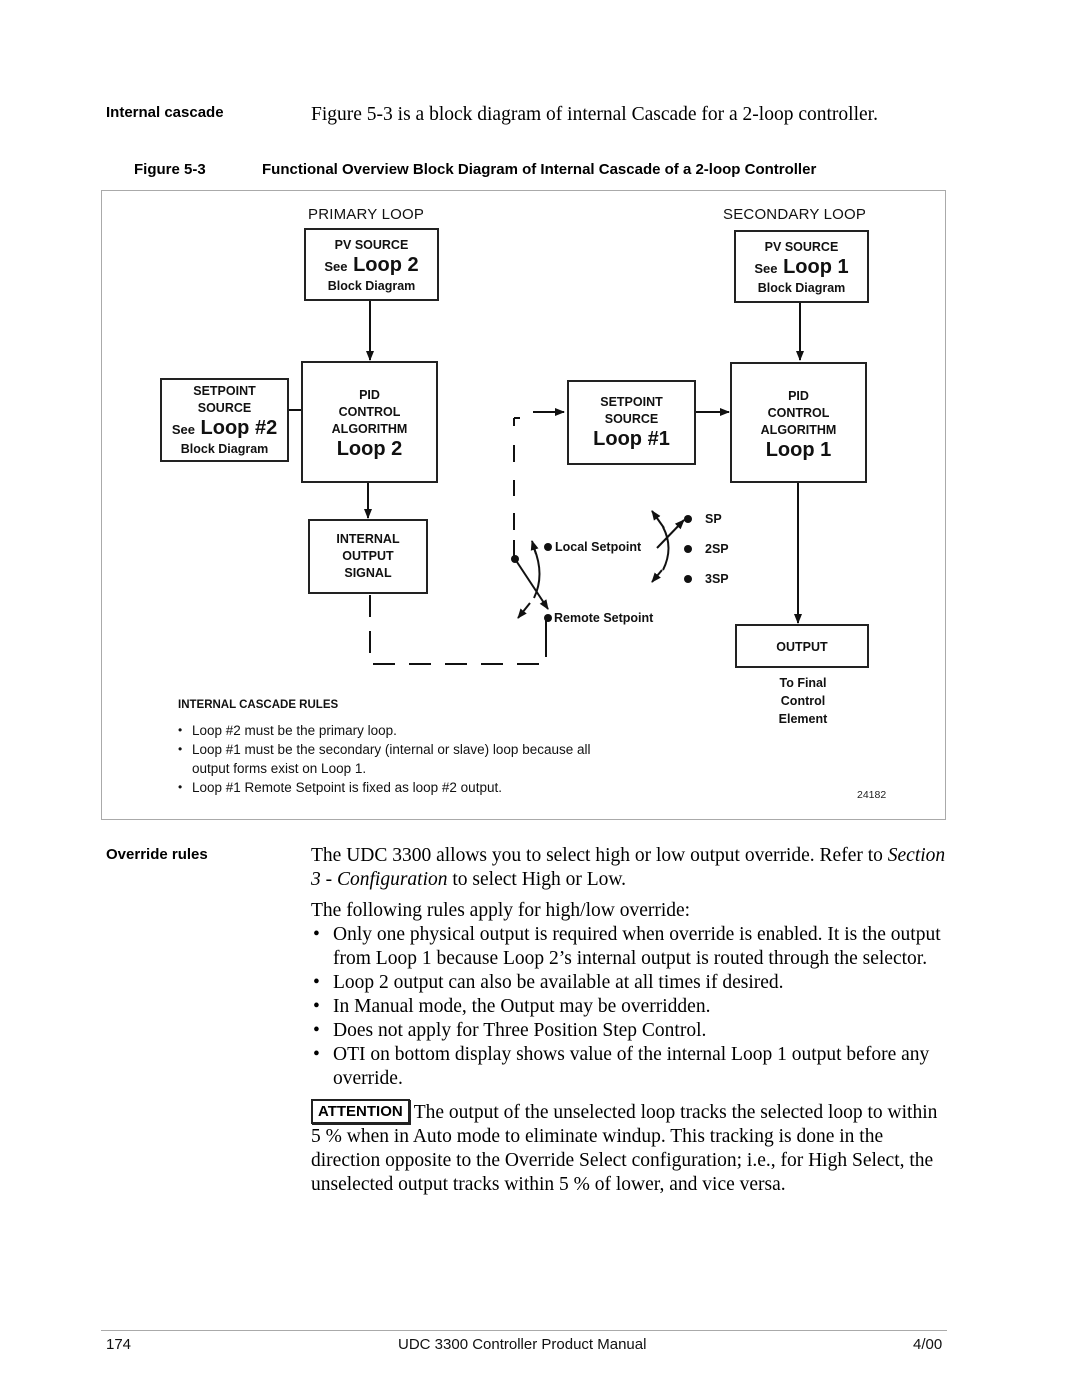 This screenshot has height=1397, width=1080. What do you see at coordinates (524, 610) in the screenshot?
I see `switch-arc-arrow-down` at bounding box center [524, 610].